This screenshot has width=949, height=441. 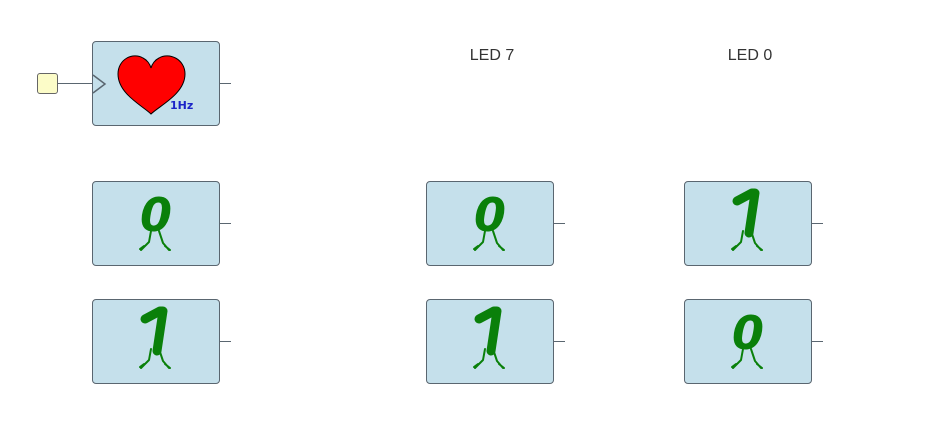 I want to click on clock-input-triangle, so click(x=99, y=84).